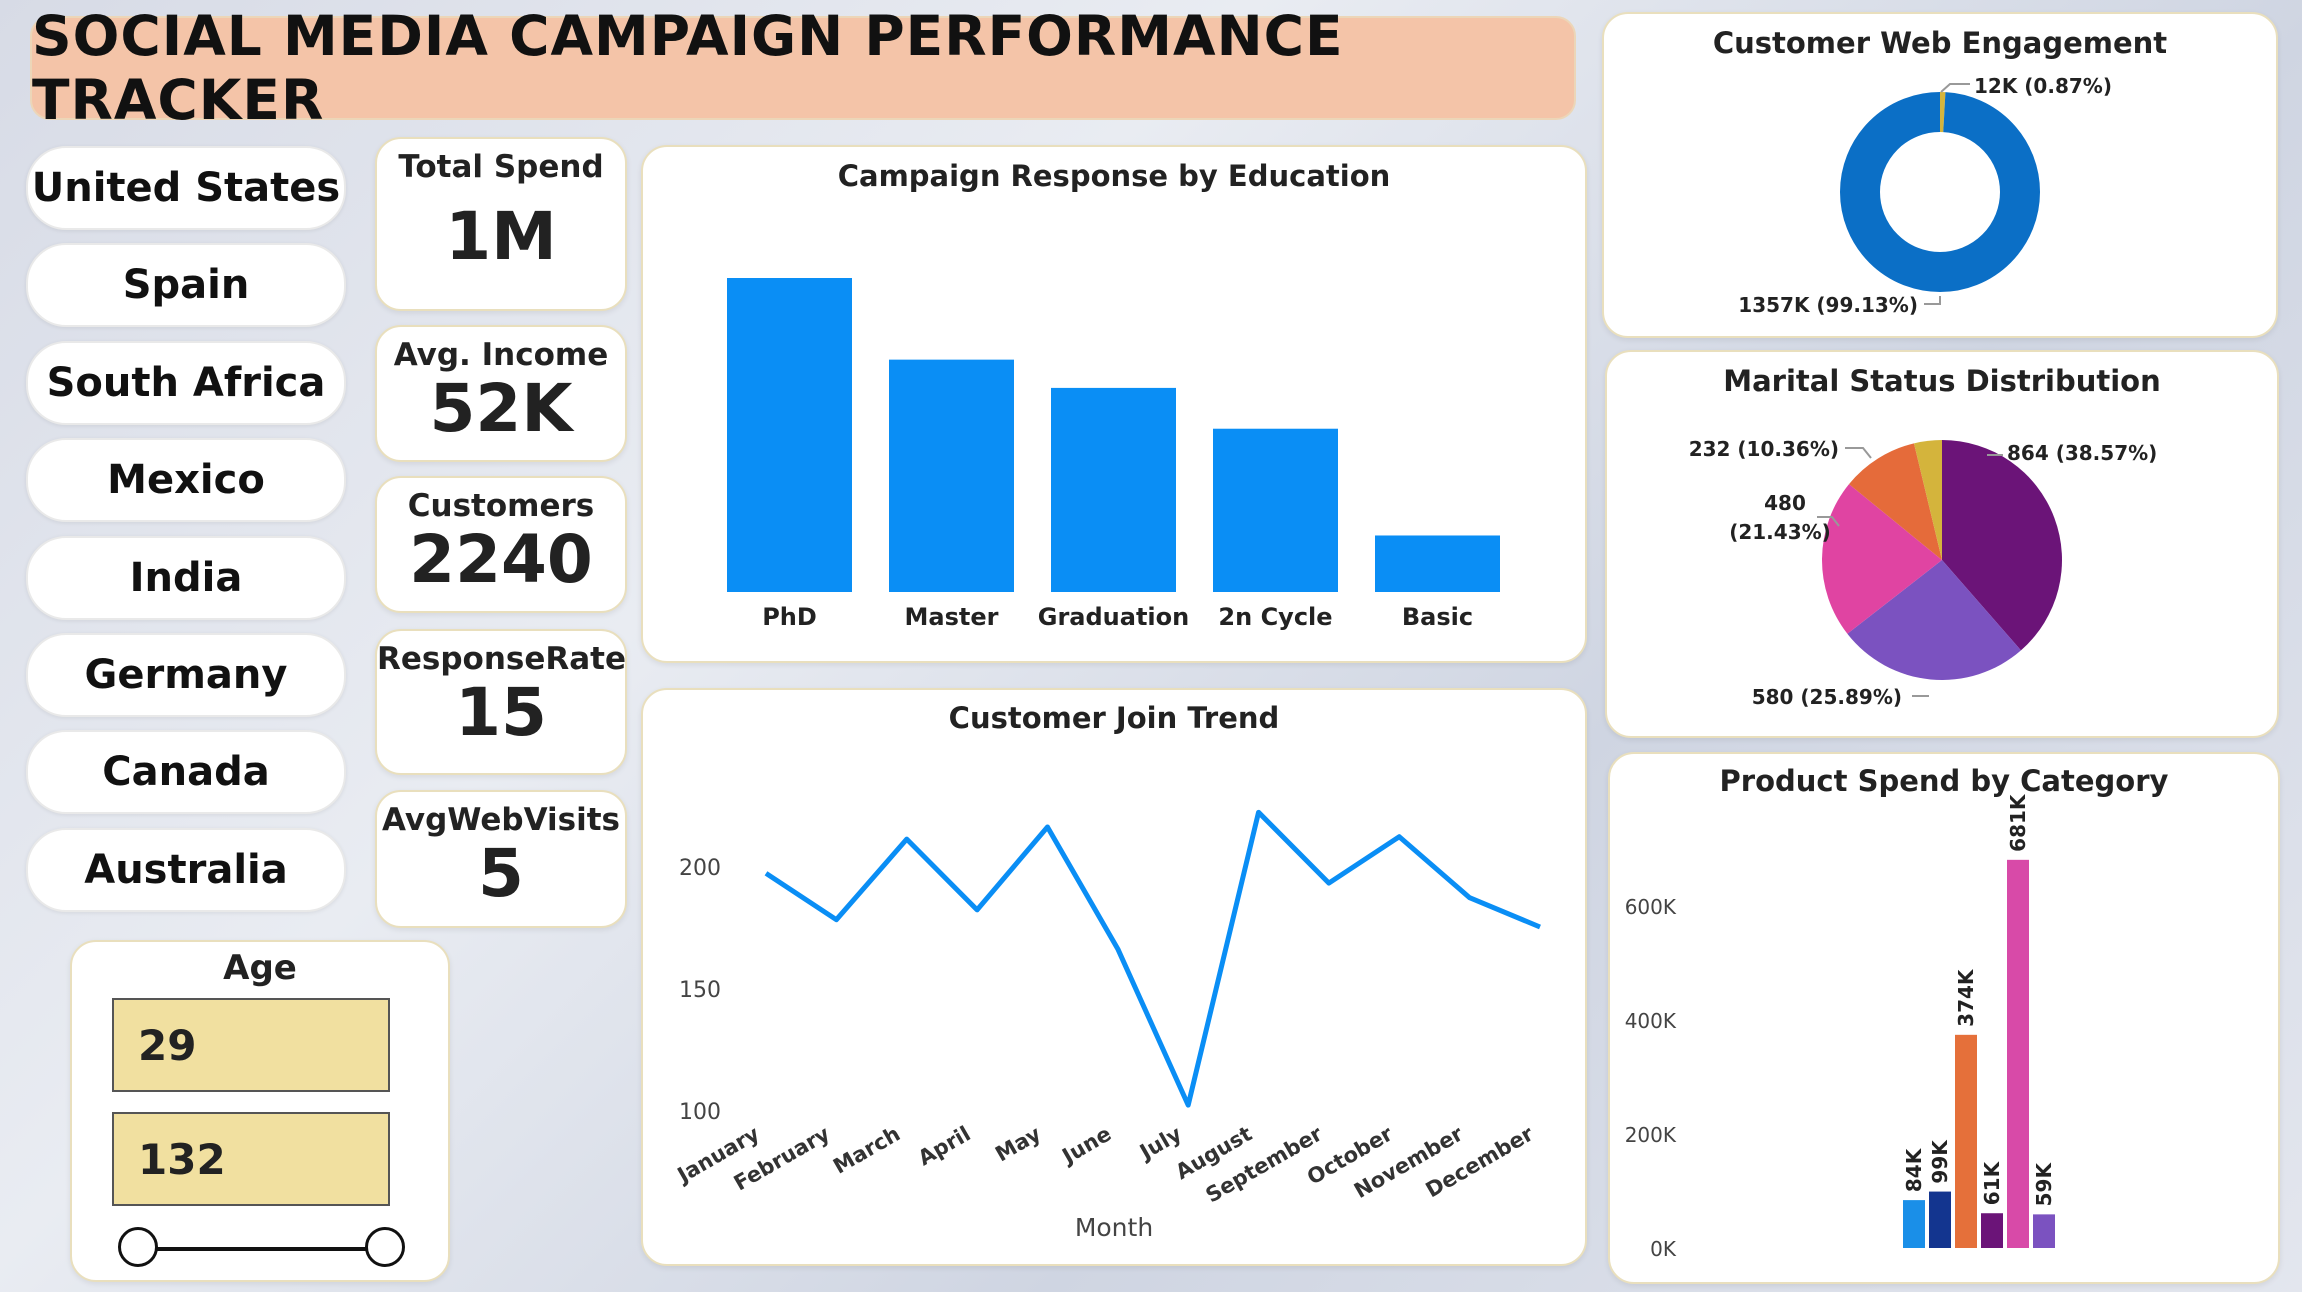 The height and width of the screenshot is (1292, 2302). What do you see at coordinates (1785, 503) in the screenshot?
I see `slice-label: 480` at bounding box center [1785, 503].